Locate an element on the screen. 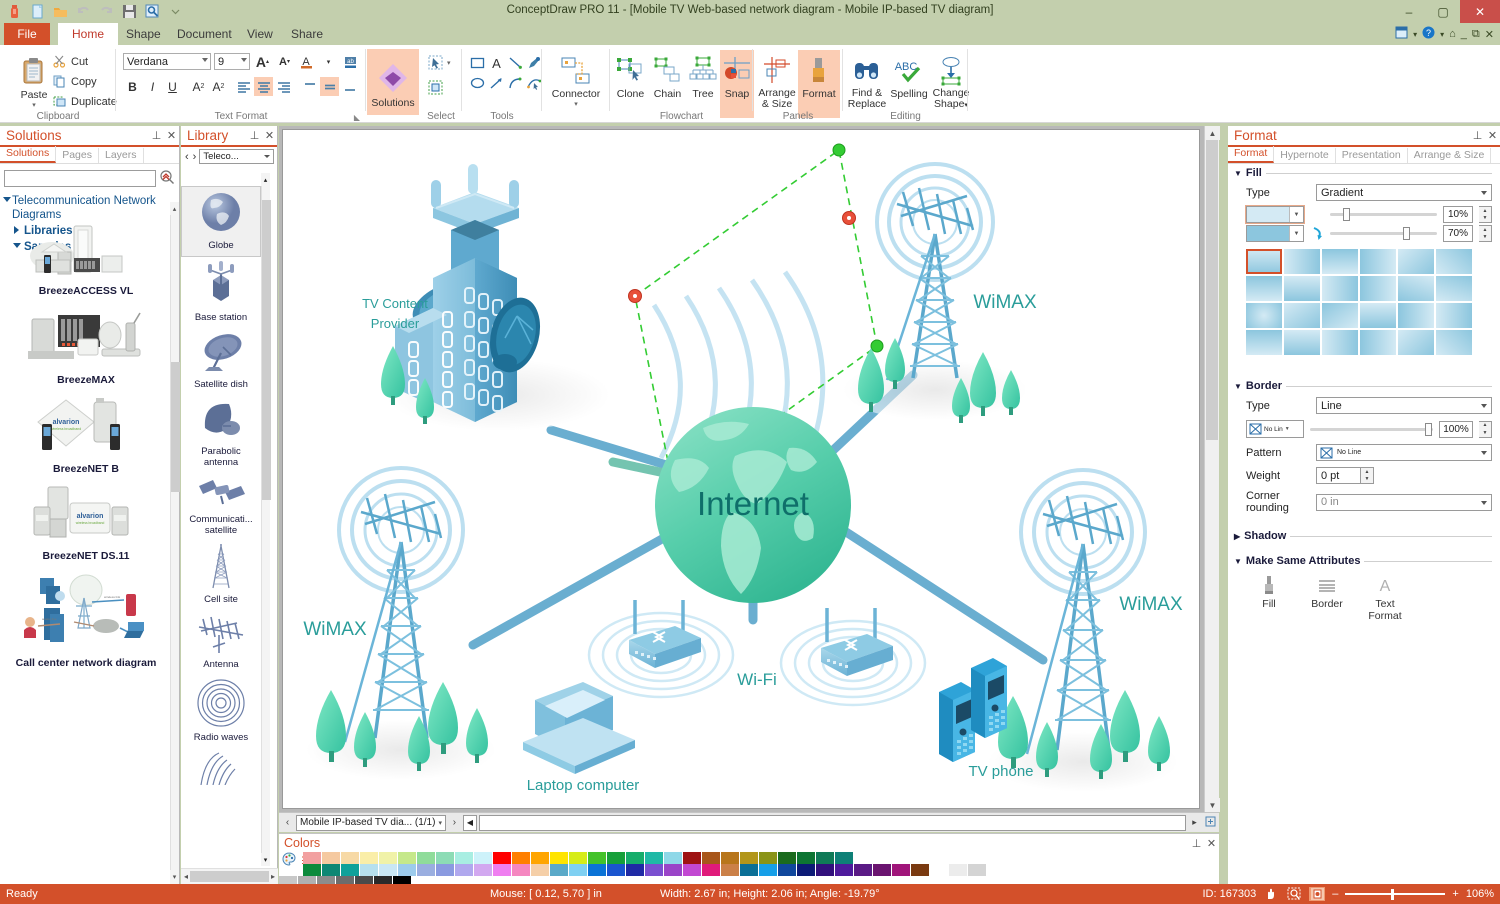 The height and width of the screenshot is (904, 1500). library-scroll-left-icon: ◂ is located at coordinates (184, 876).